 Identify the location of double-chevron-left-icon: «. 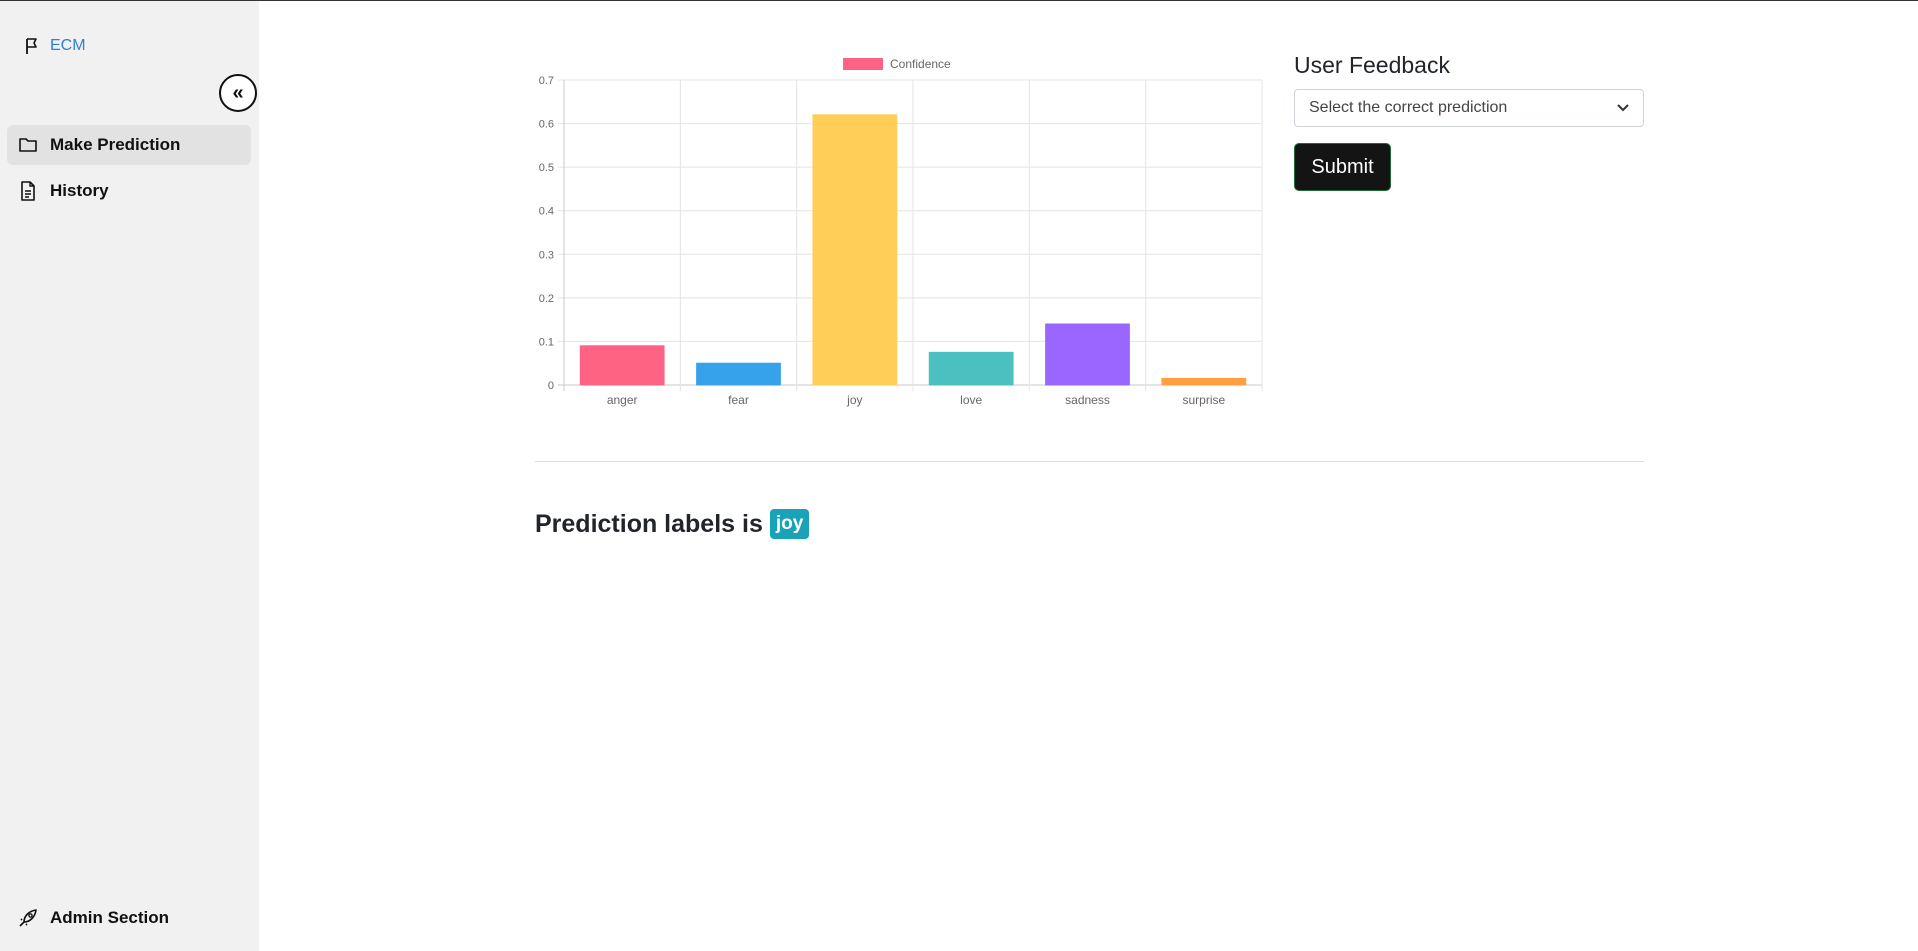
(238, 92).